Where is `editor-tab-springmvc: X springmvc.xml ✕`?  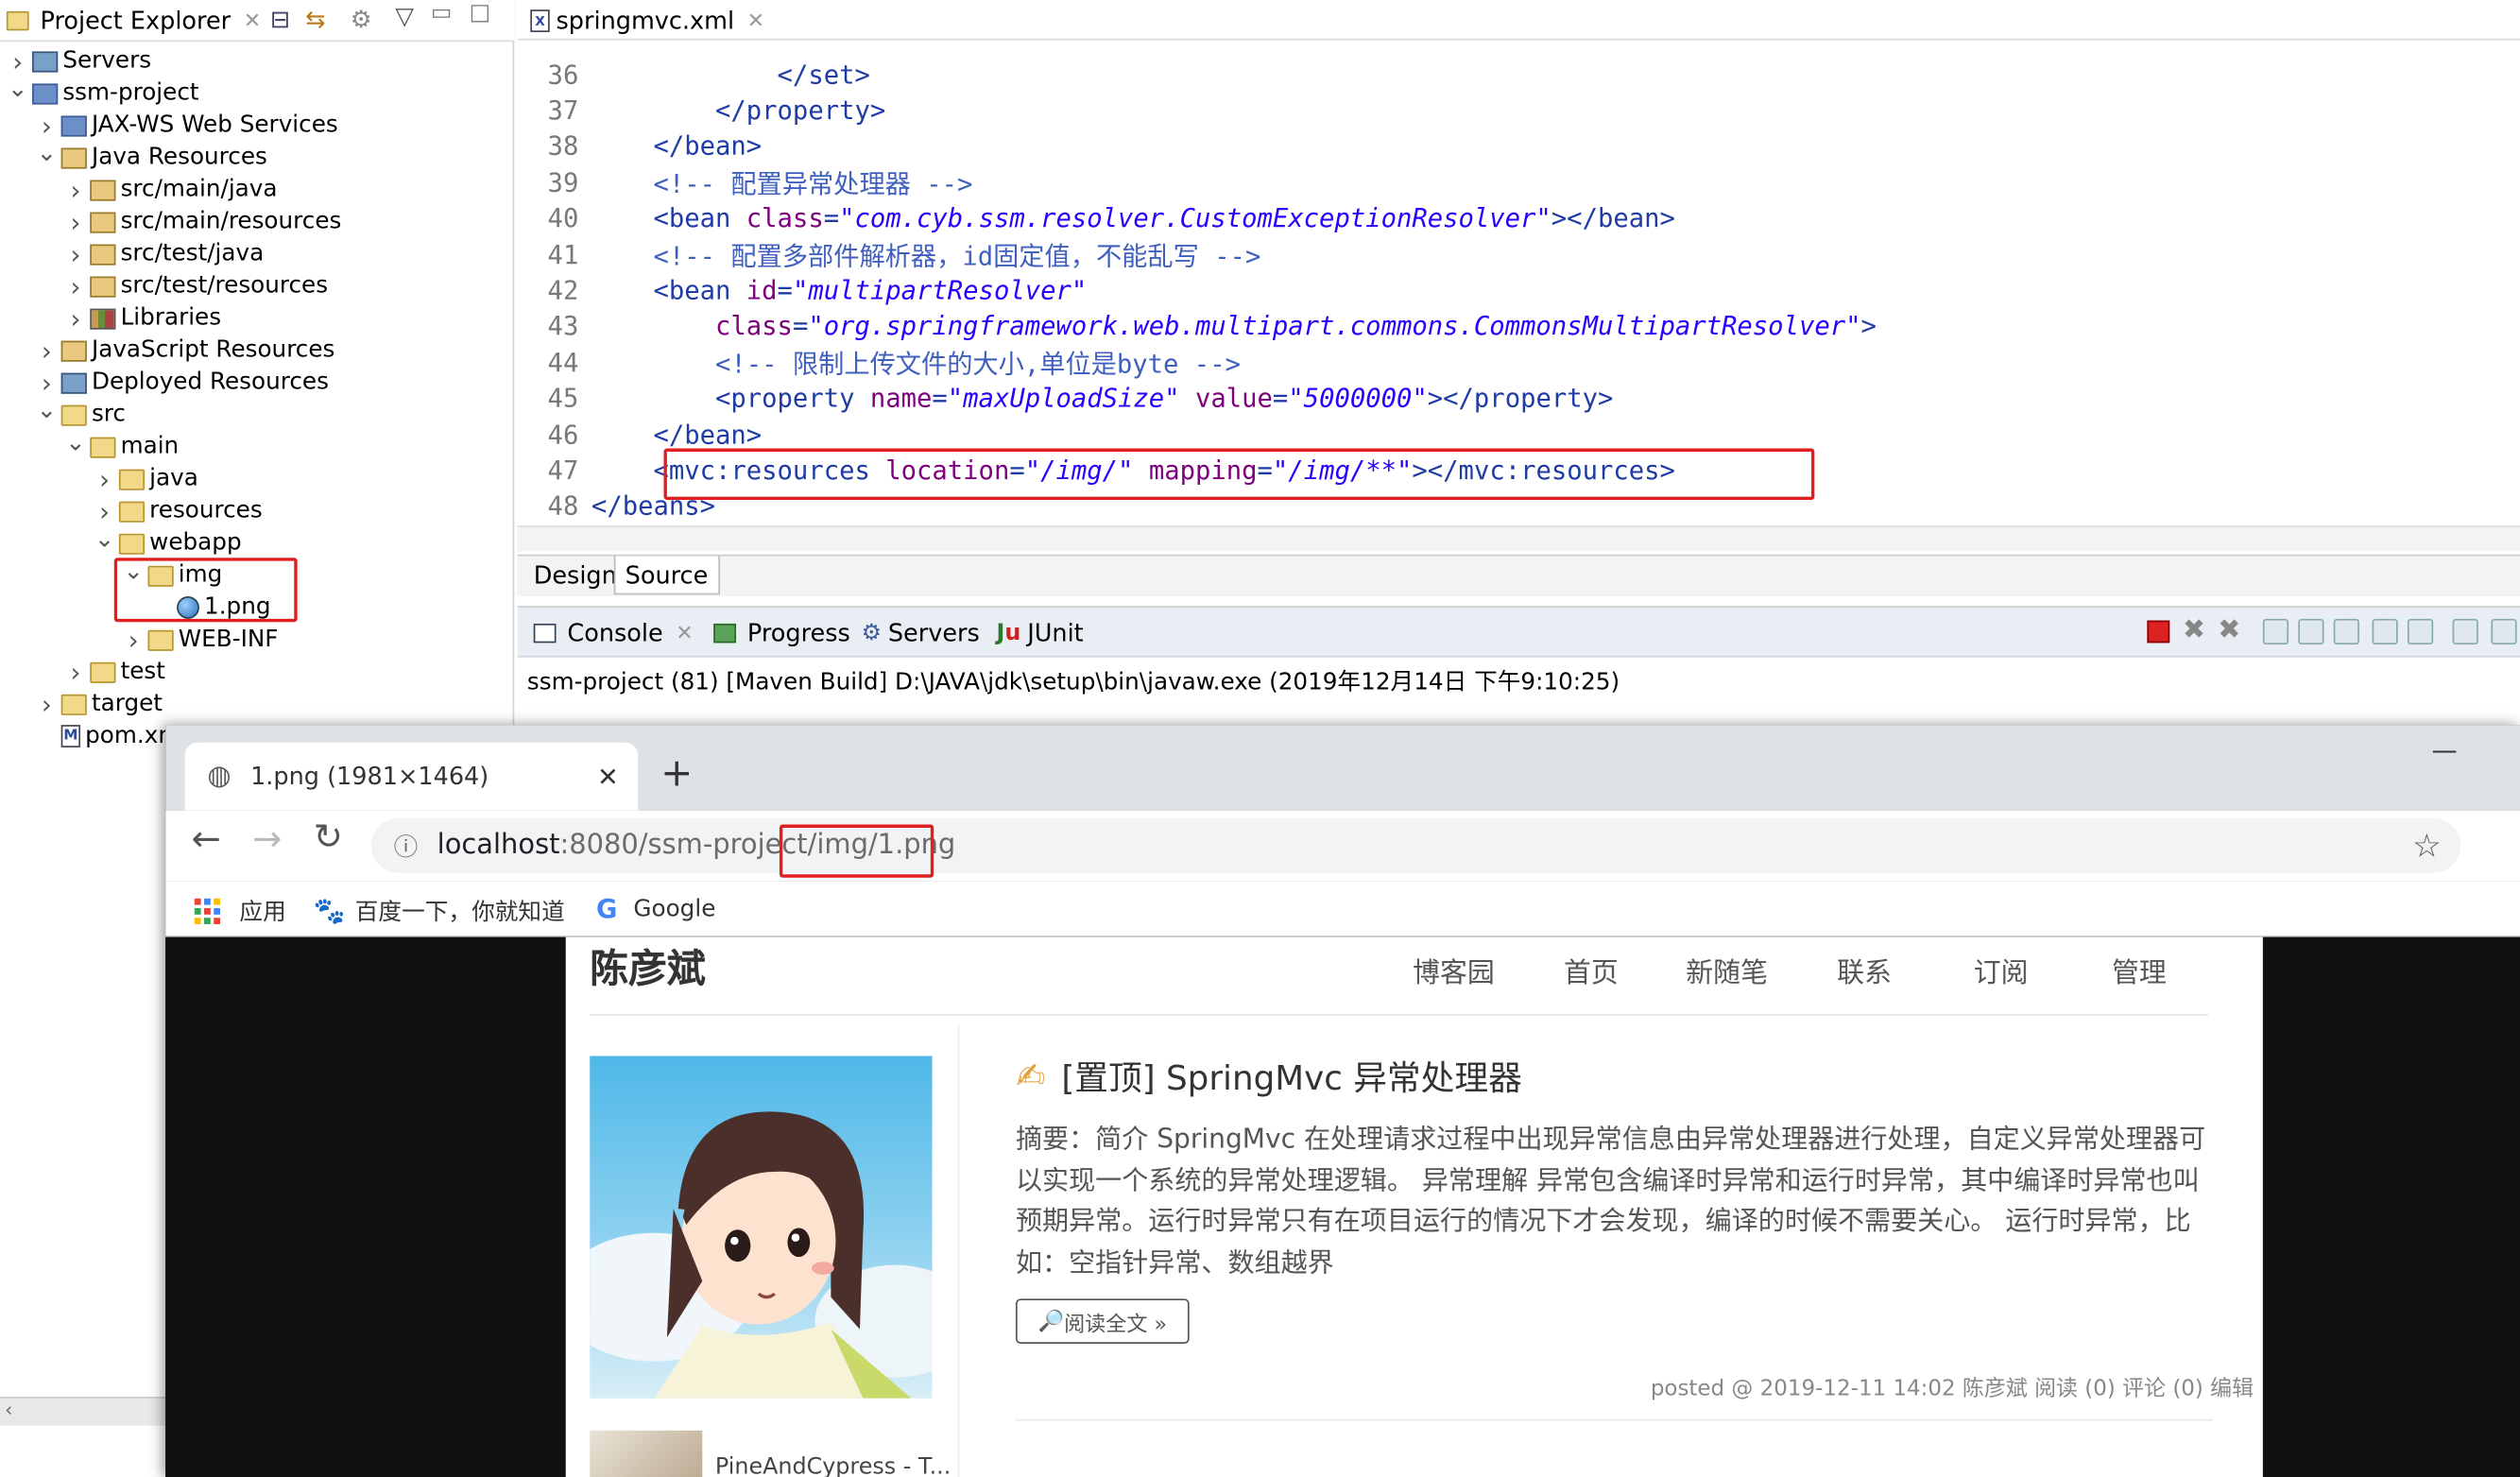 editor-tab-springmvc: X springmvc.xml ✕ is located at coordinates (647, 20).